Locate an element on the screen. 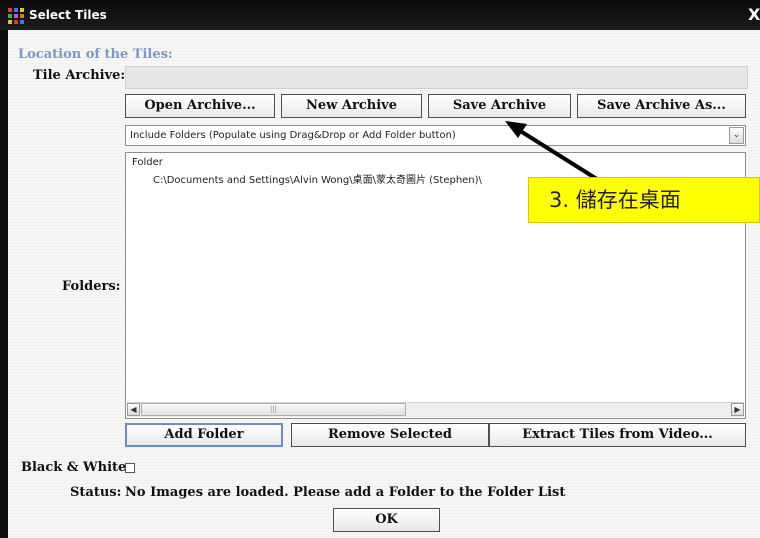 This screenshot has width=760, height=538. tile-archive-label: Tile Archive: is located at coordinates (79, 75).